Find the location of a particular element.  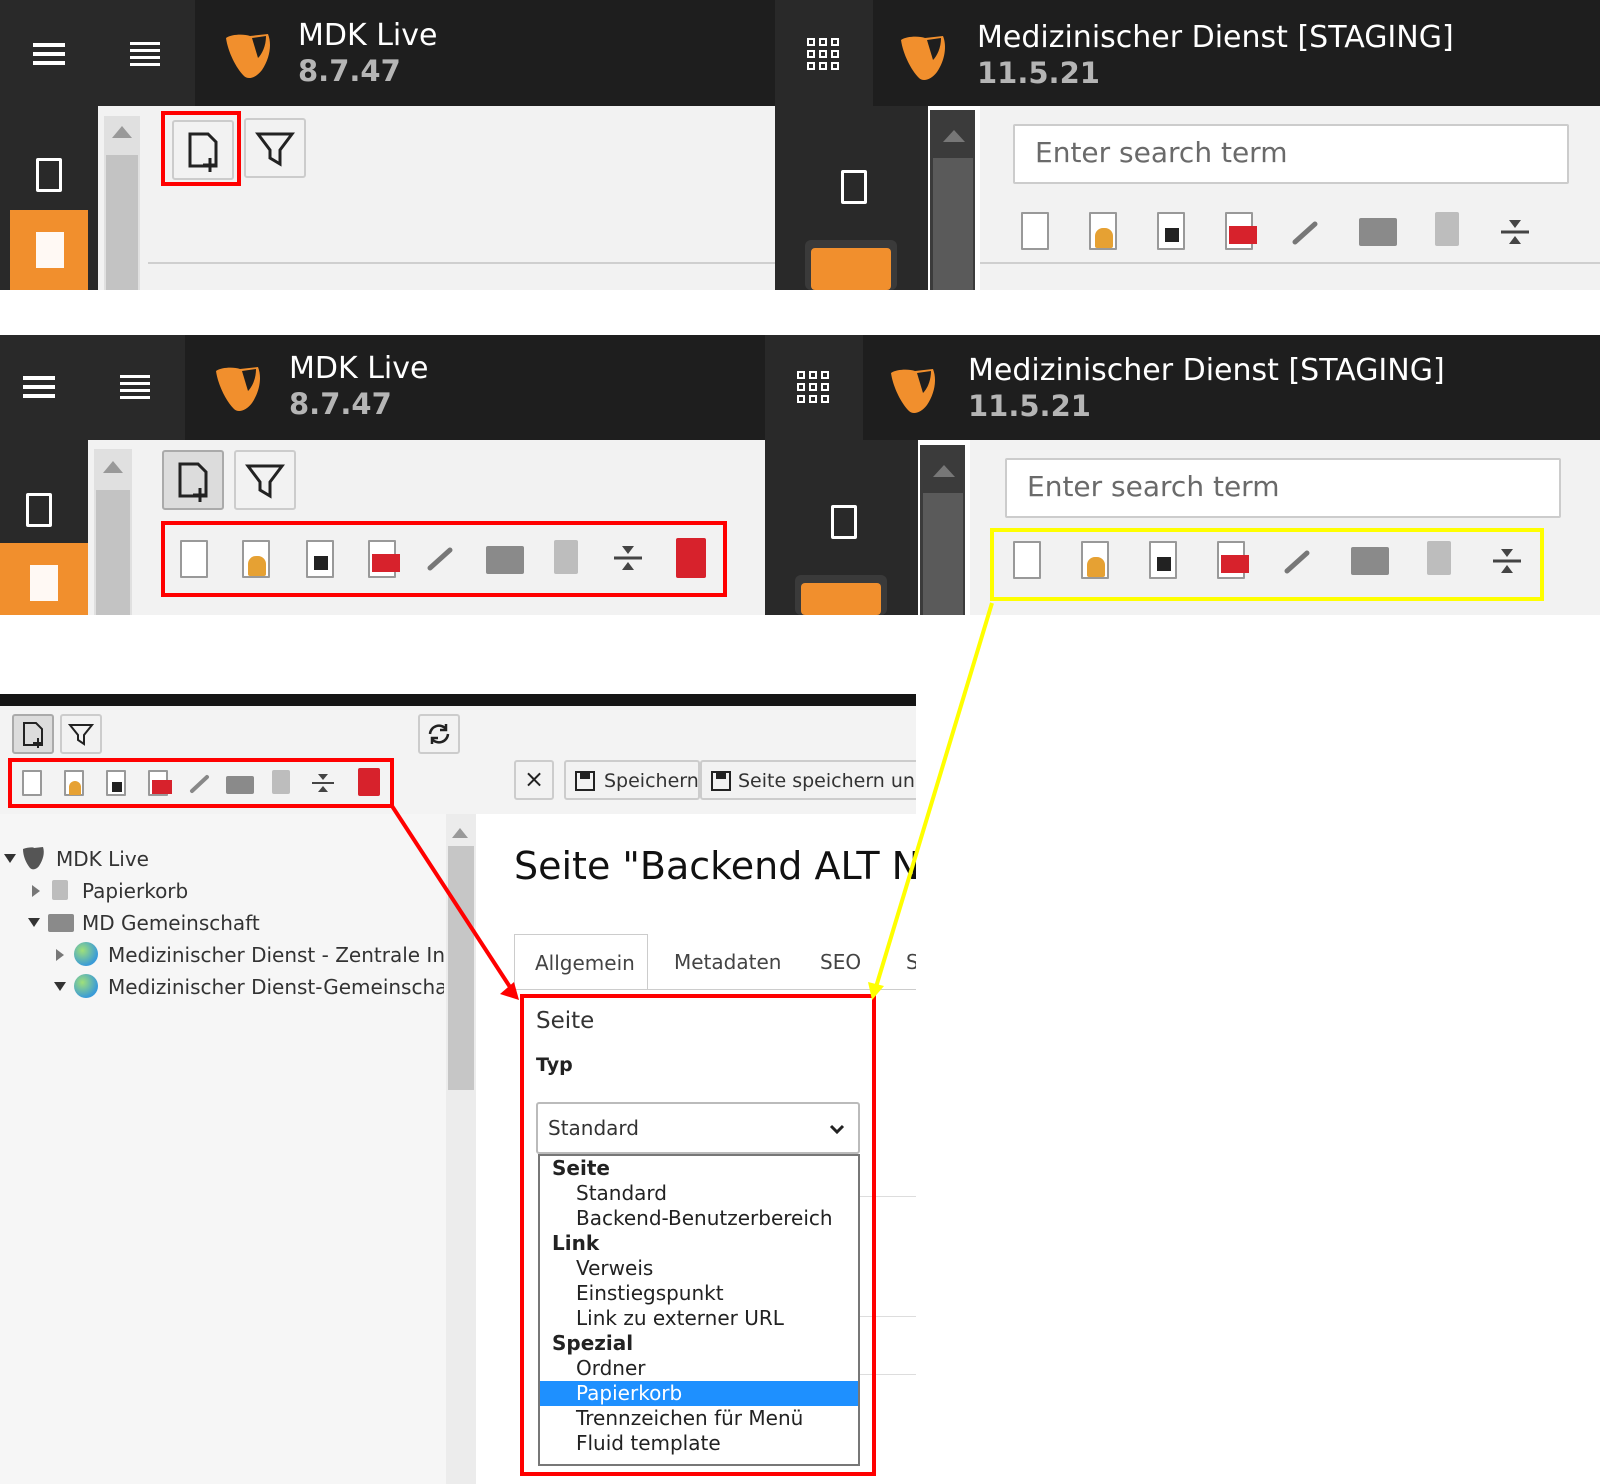

yellow-arrow-head is located at coordinates (876, 991).